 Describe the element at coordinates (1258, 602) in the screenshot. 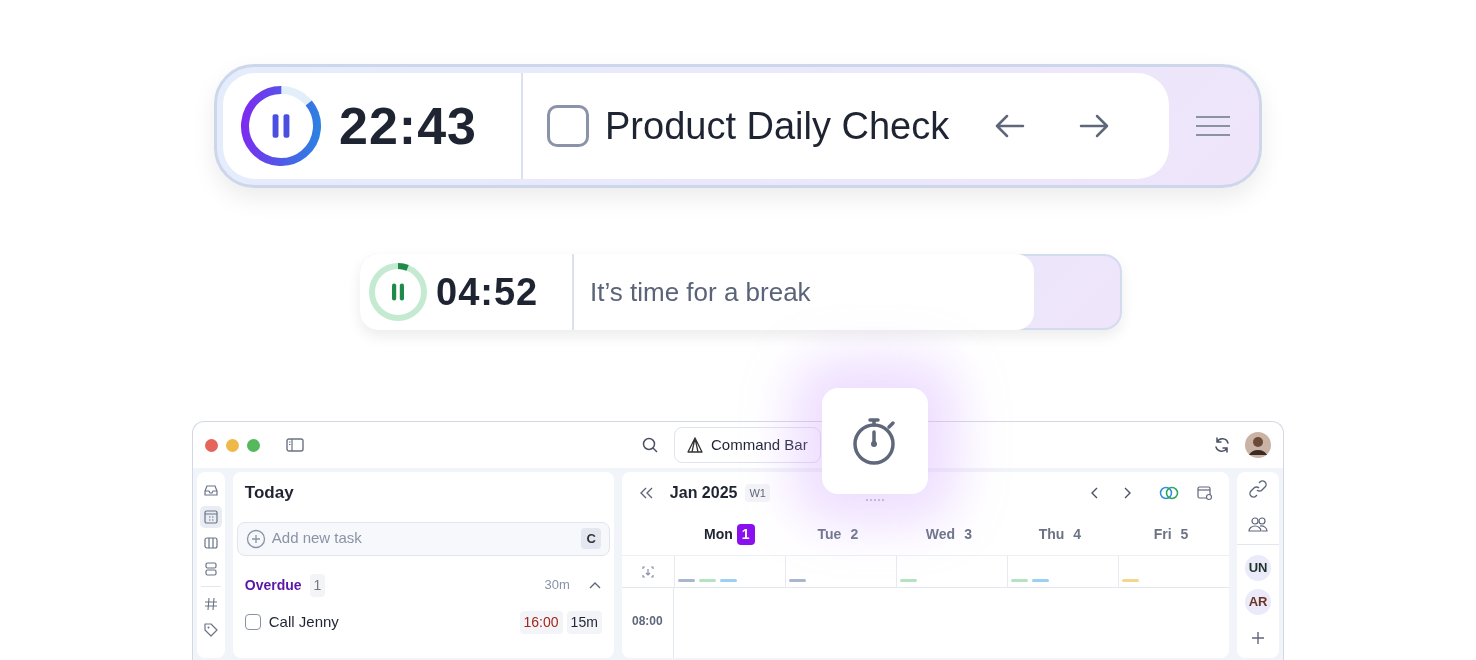

I see `member-avatar: AR` at that location.